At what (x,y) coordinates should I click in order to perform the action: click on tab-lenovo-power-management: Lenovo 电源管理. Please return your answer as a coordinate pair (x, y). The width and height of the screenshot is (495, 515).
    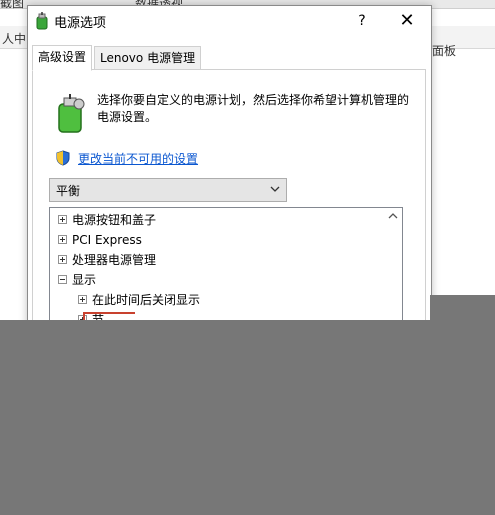
    Looking at the image, I should click on (148, 58).